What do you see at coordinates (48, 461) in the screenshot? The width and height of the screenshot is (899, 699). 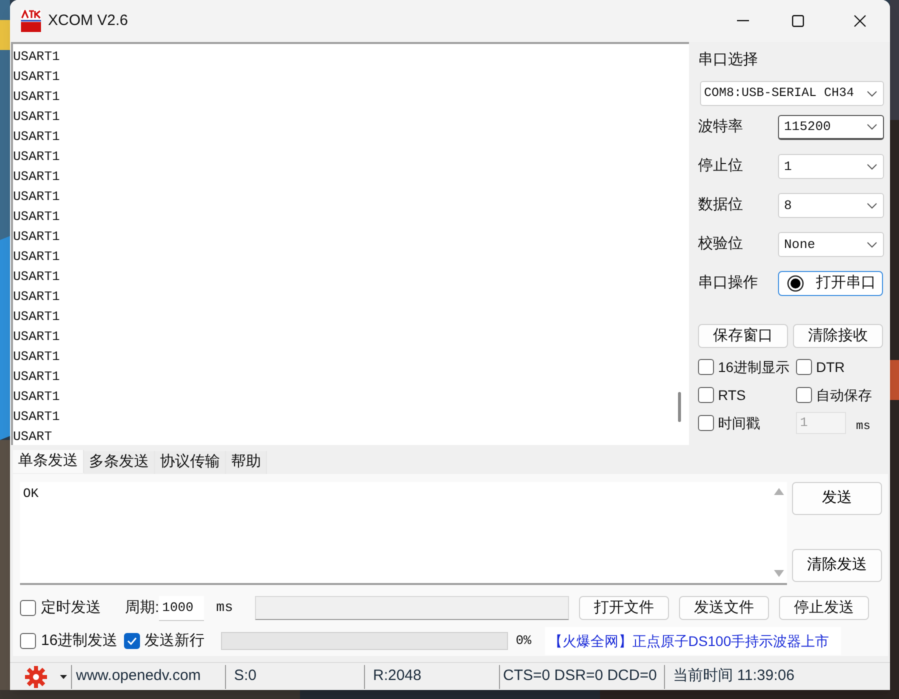 I see `tab: 单条发送` at bounding box center [48, 461].